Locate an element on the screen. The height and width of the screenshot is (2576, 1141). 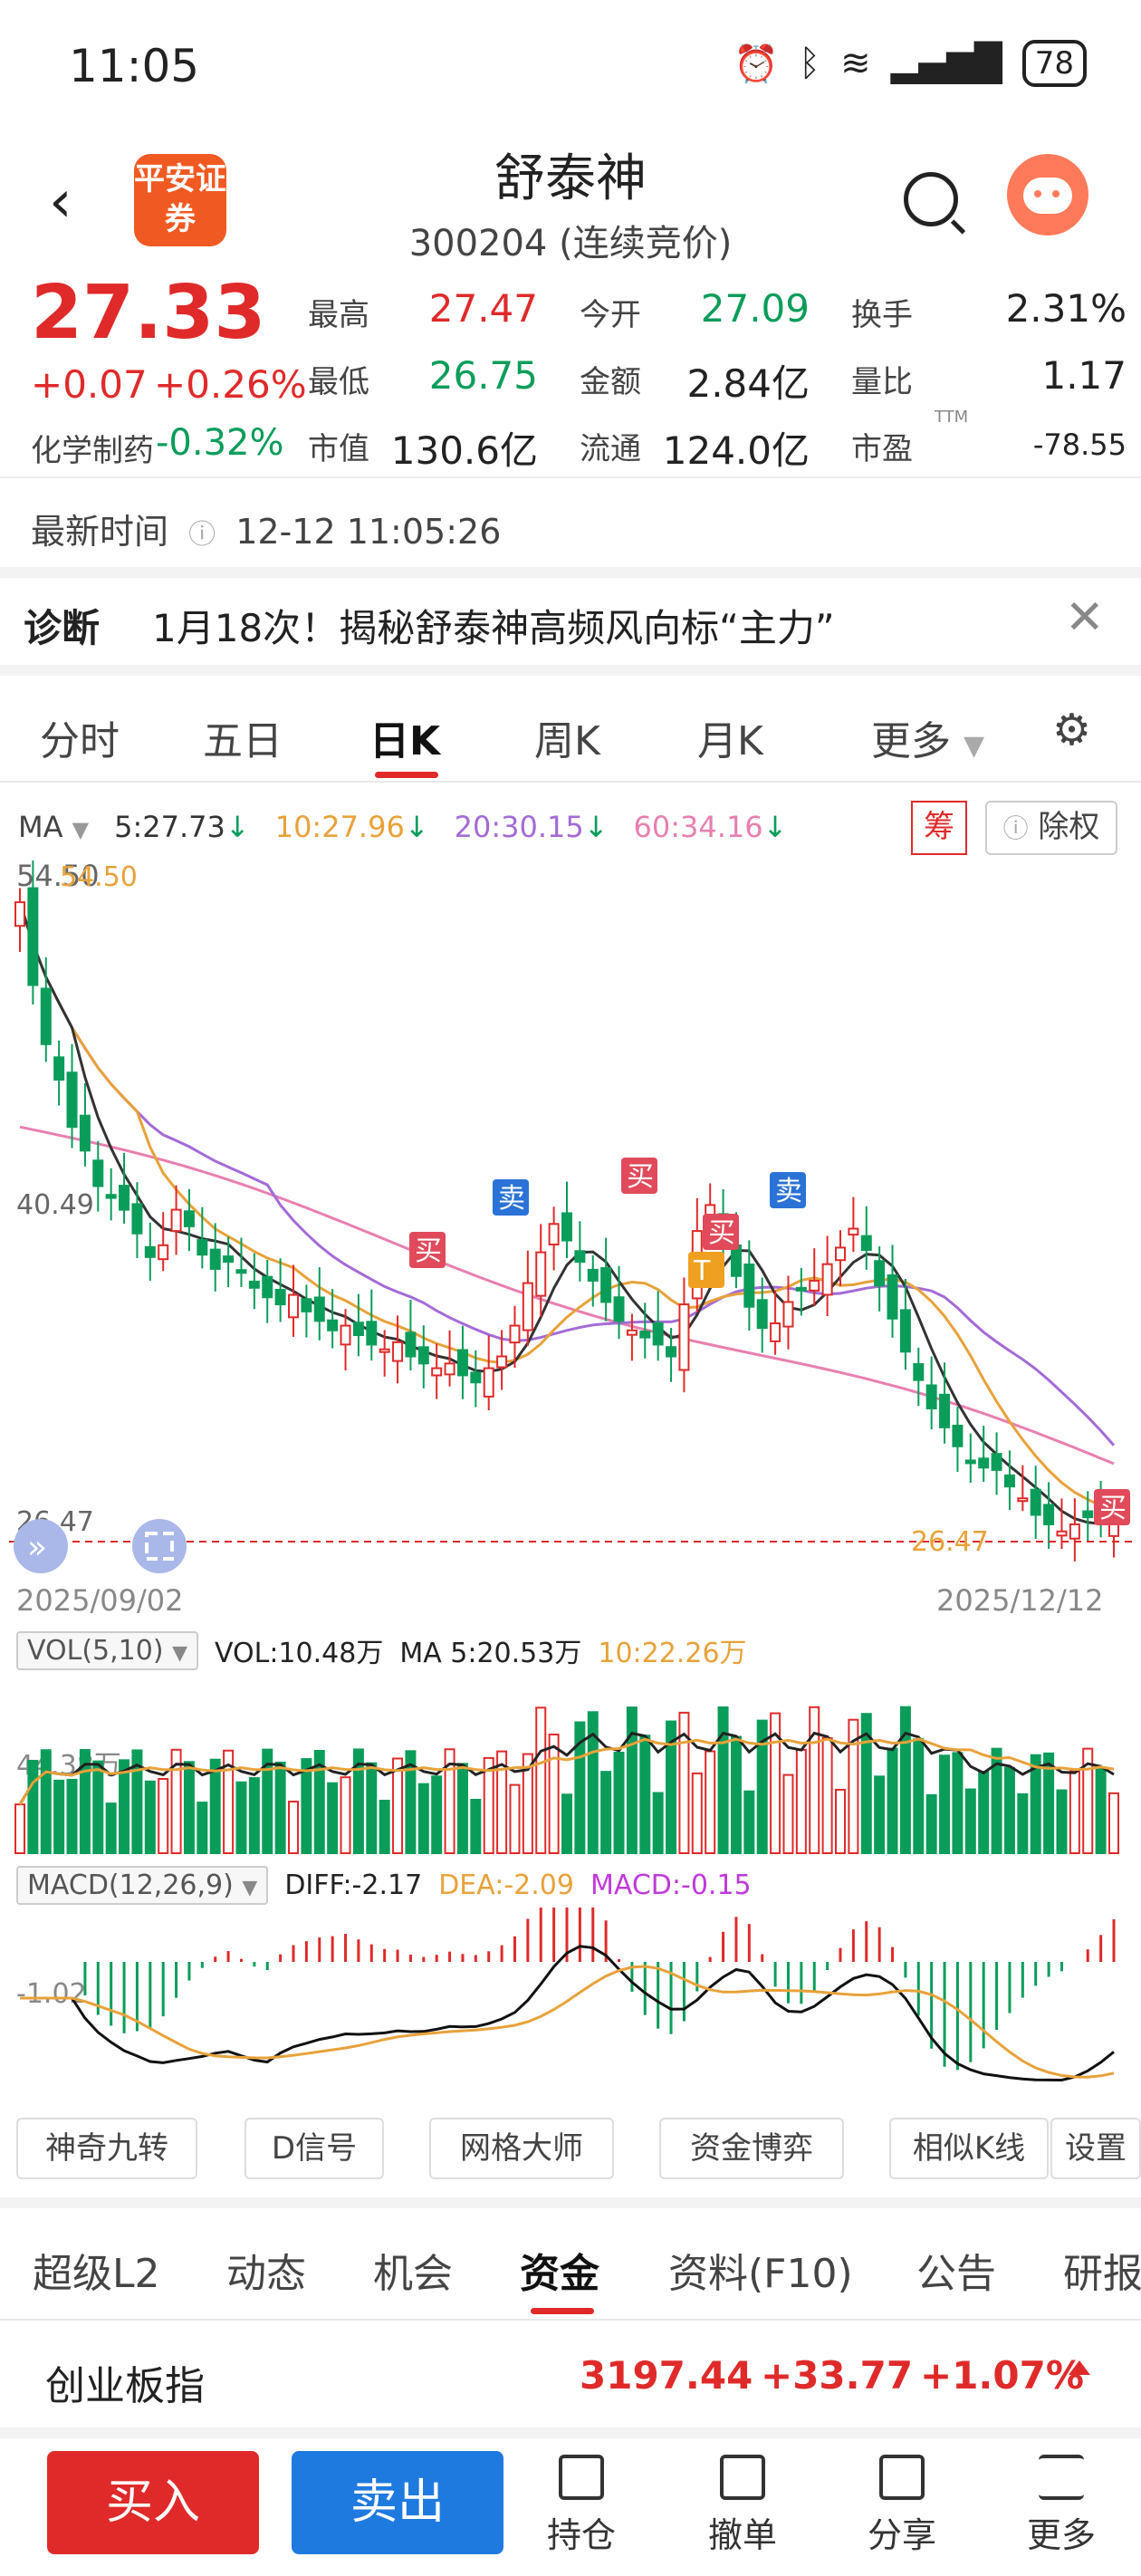
expand-up-icon is located at coordinates (1079, 2367).